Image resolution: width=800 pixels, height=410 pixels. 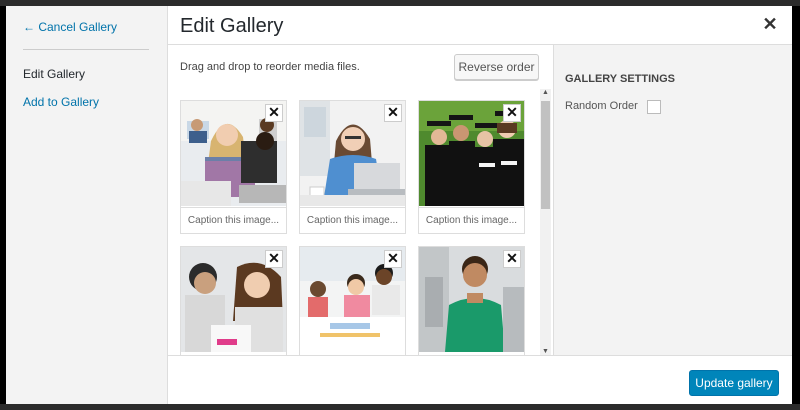 What do you see at coordinates (270, 67) in the screenshot?
I see `instructions-text: Drag and drop to reorder media files.` at bounding box center [270, 67].